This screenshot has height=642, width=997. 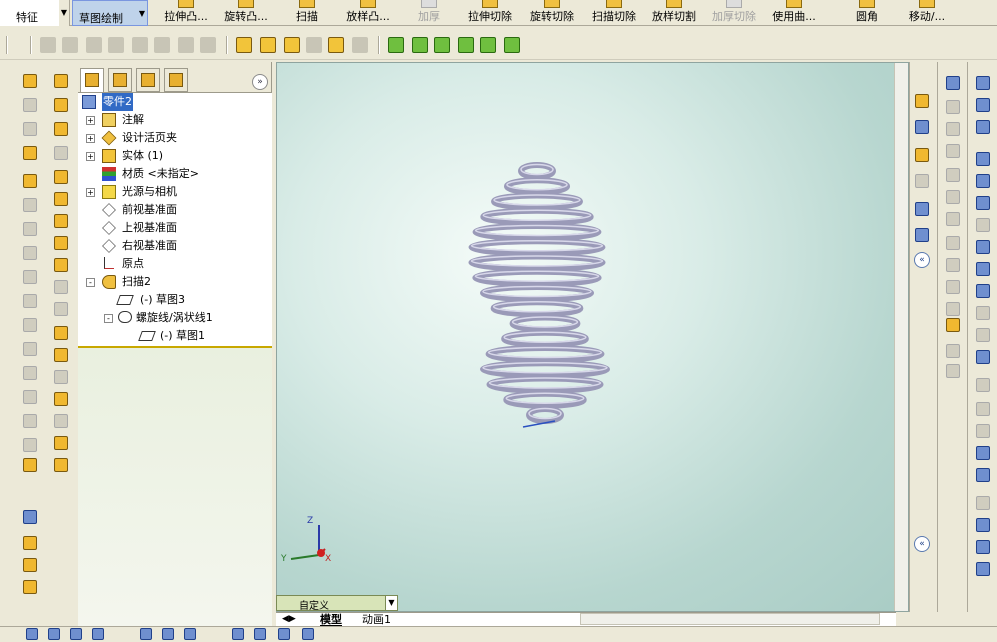 I want to click on view-icon, so click(x=922, y=127).